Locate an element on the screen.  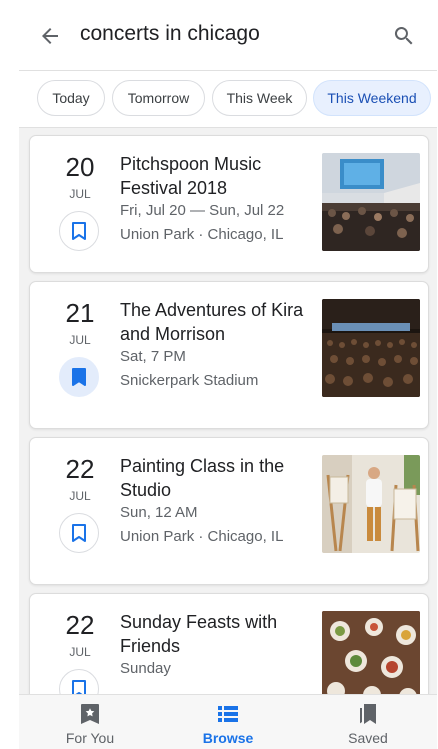
event-day: 20 is located at coordinates (80, 167).